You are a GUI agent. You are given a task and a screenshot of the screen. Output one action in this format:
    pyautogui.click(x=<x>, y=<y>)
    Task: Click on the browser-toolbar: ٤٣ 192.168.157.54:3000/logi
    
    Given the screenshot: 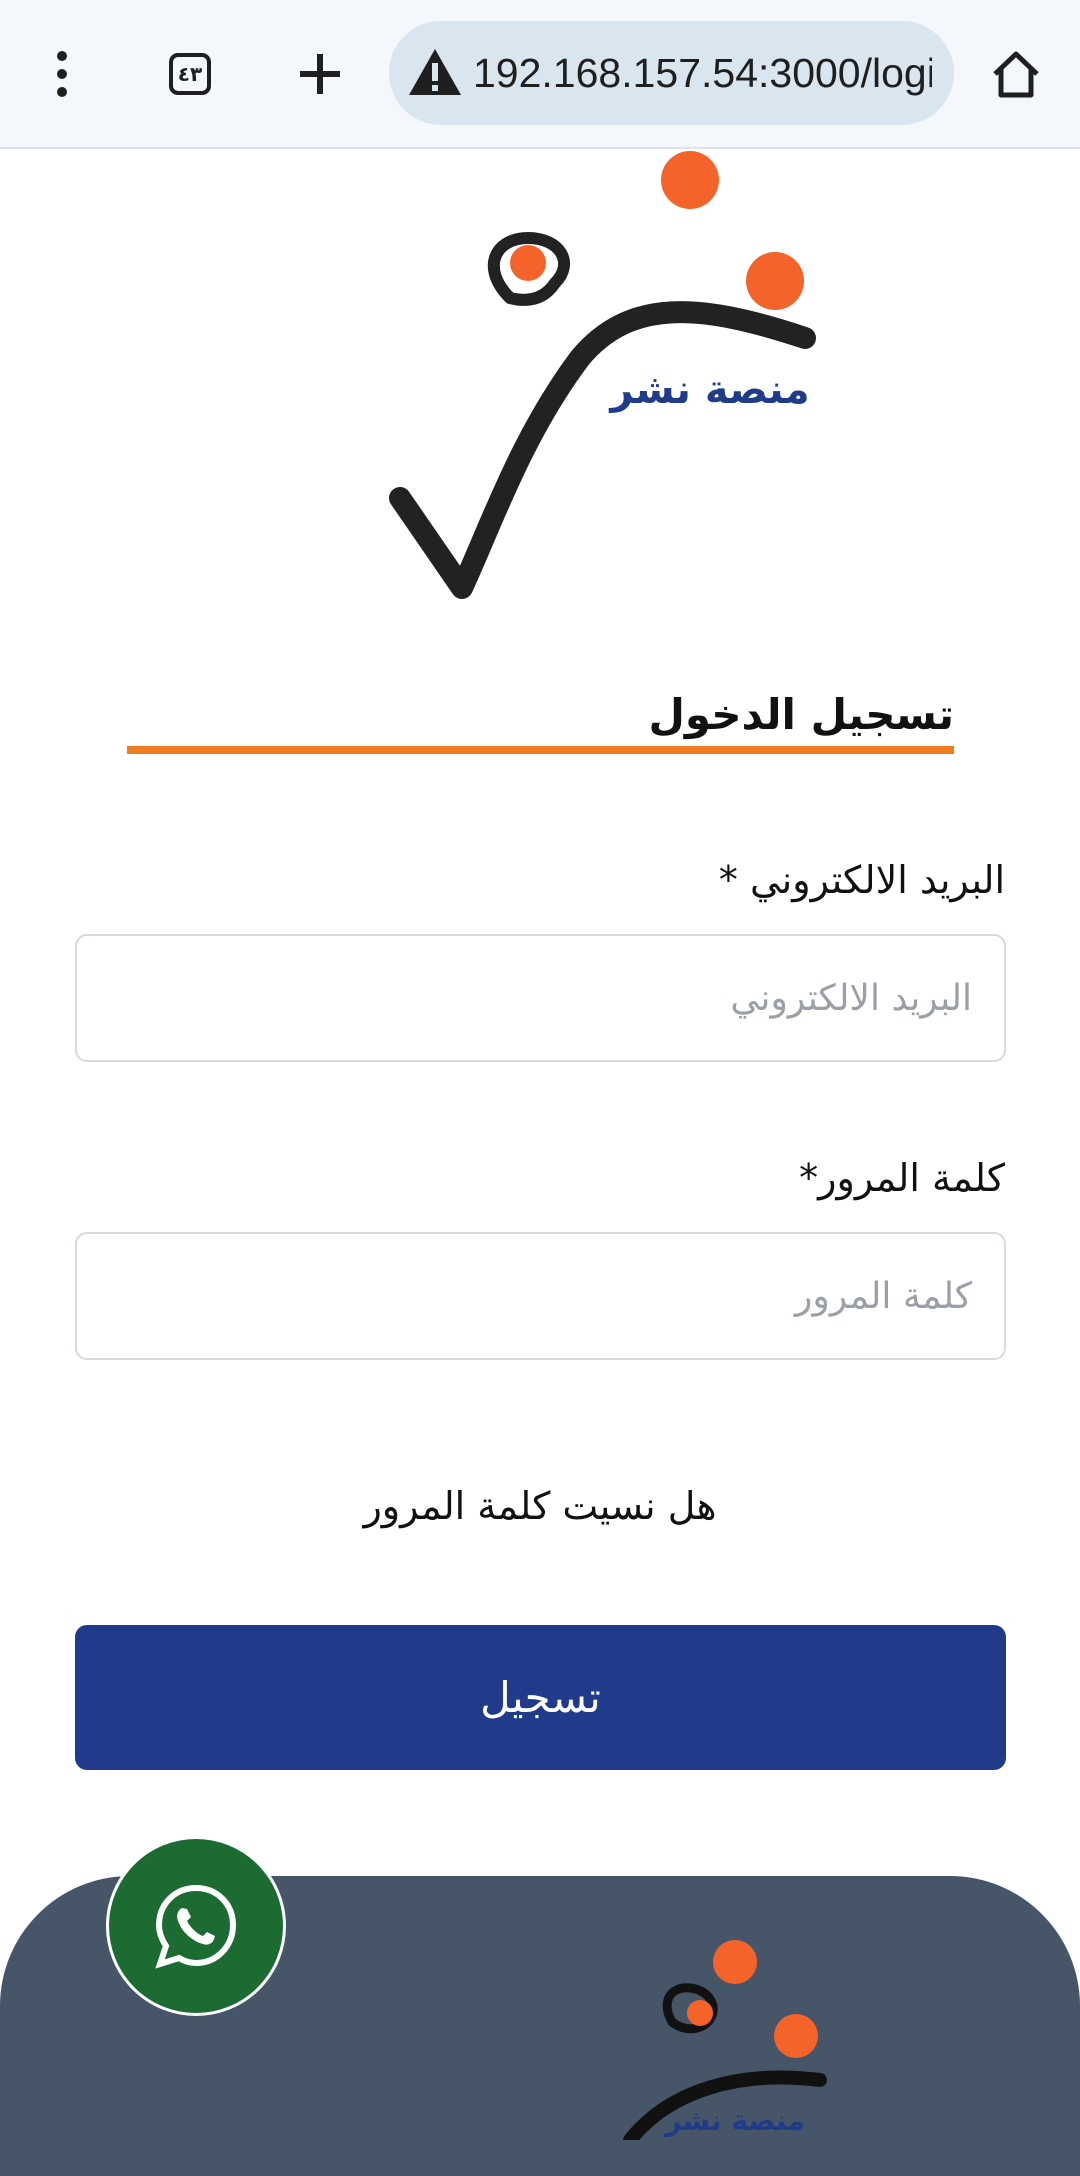 What is the action you would take?
    pyautogui.click(x=540, y=74)
    